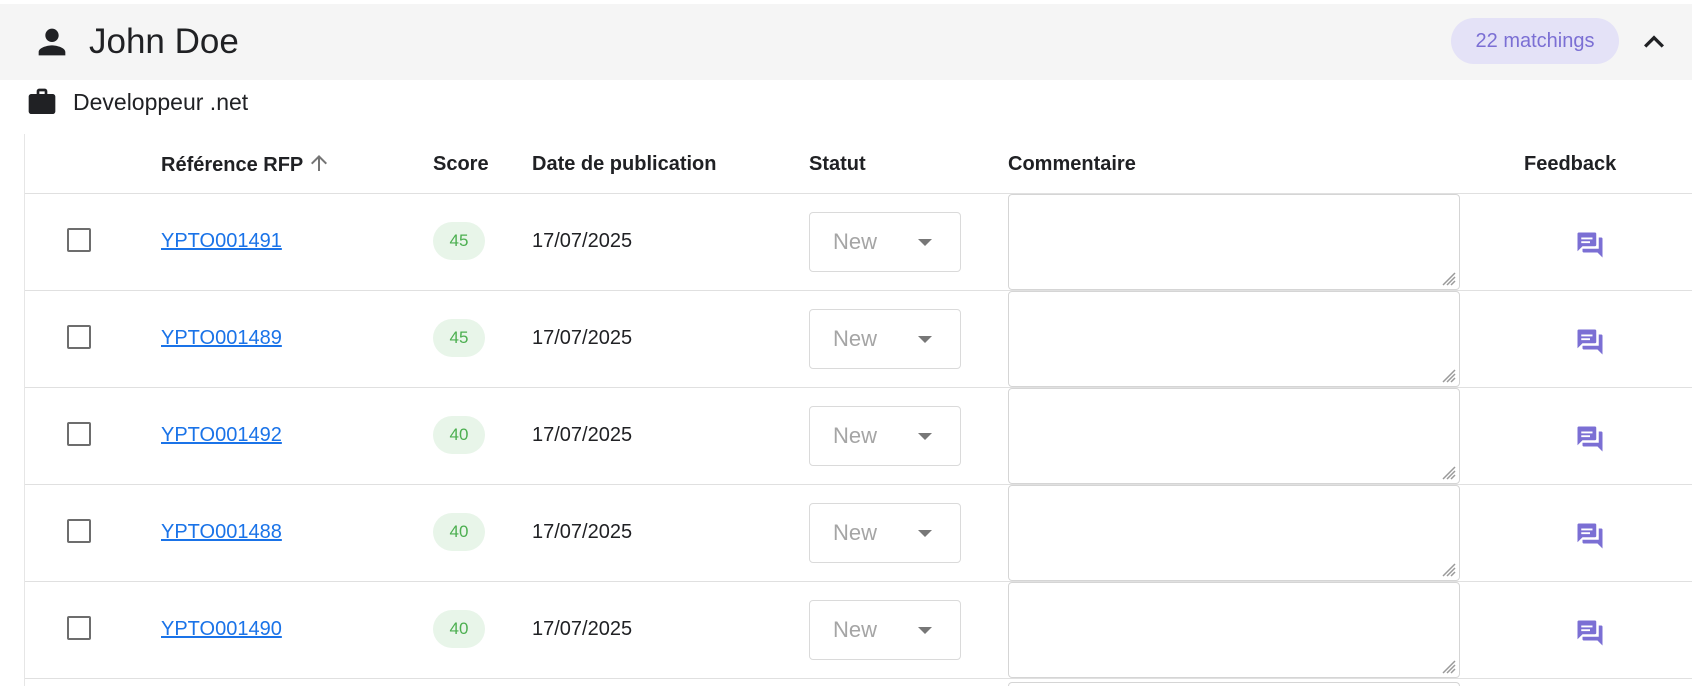  I want to click on column-header-reference: Référence RFP, so click(246, 164).